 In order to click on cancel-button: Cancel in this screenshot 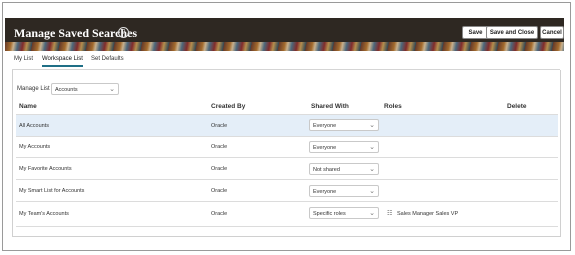, I will do `click(552, 32)`.